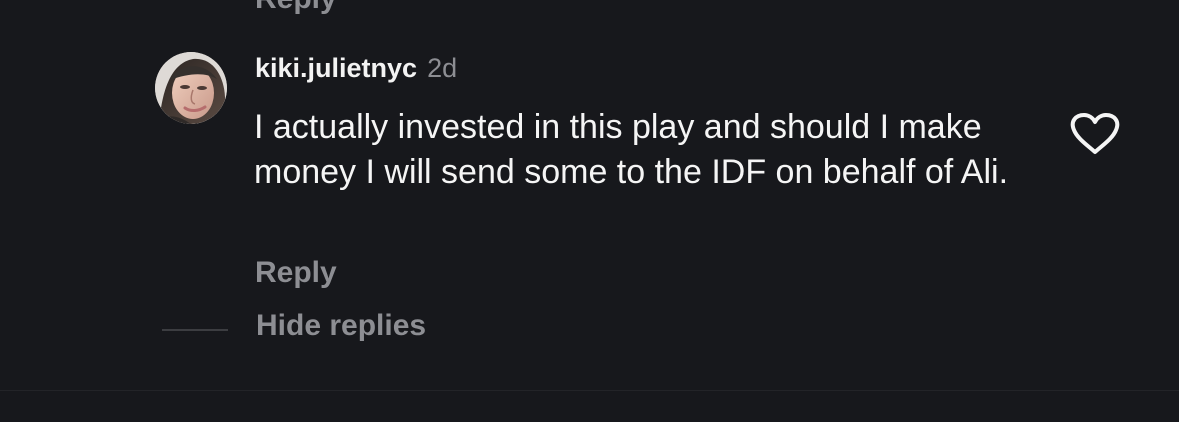 The width and height of the screenshot is (1179, 422). Describe the element at coordinates (589, 329) in the screenshot. I see `hide-replies-row: Hide replies` at that location.